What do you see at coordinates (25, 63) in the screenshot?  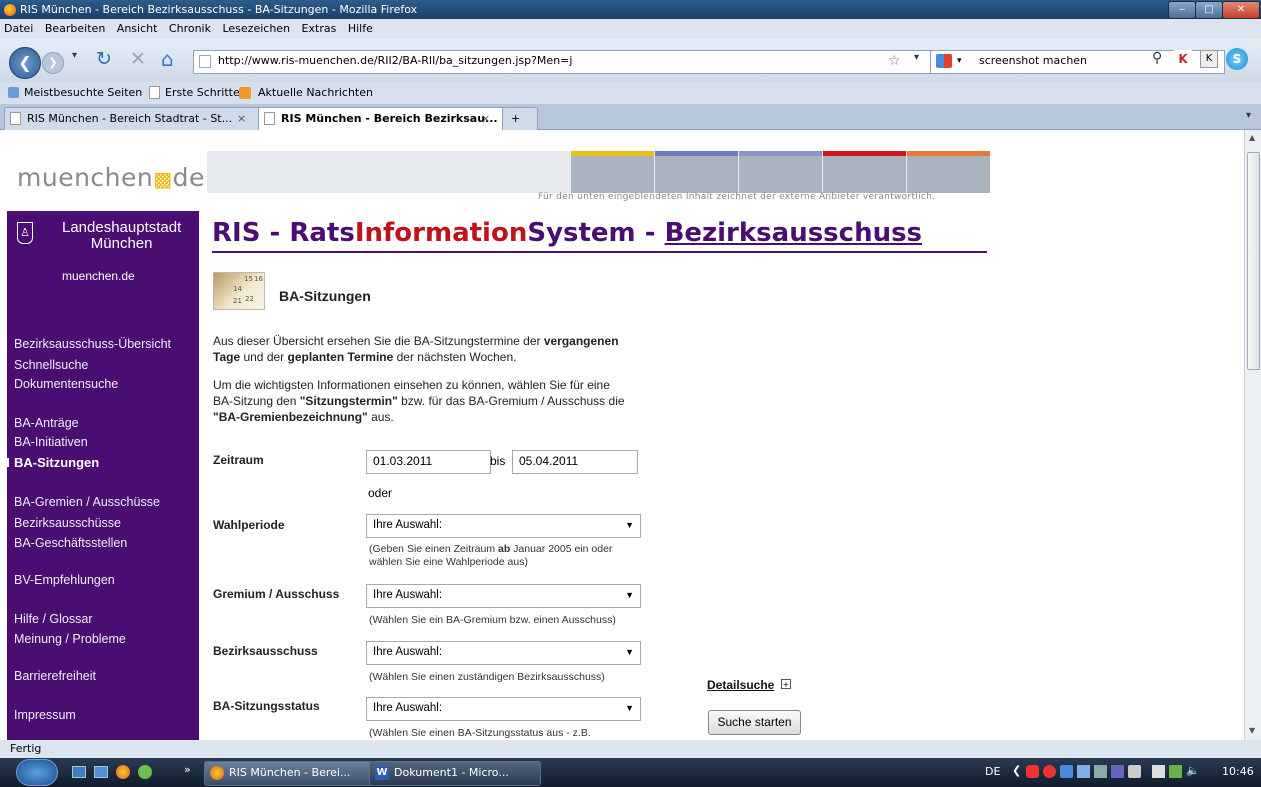 I see `back-button: ❮` at bounding box center [25, 63].